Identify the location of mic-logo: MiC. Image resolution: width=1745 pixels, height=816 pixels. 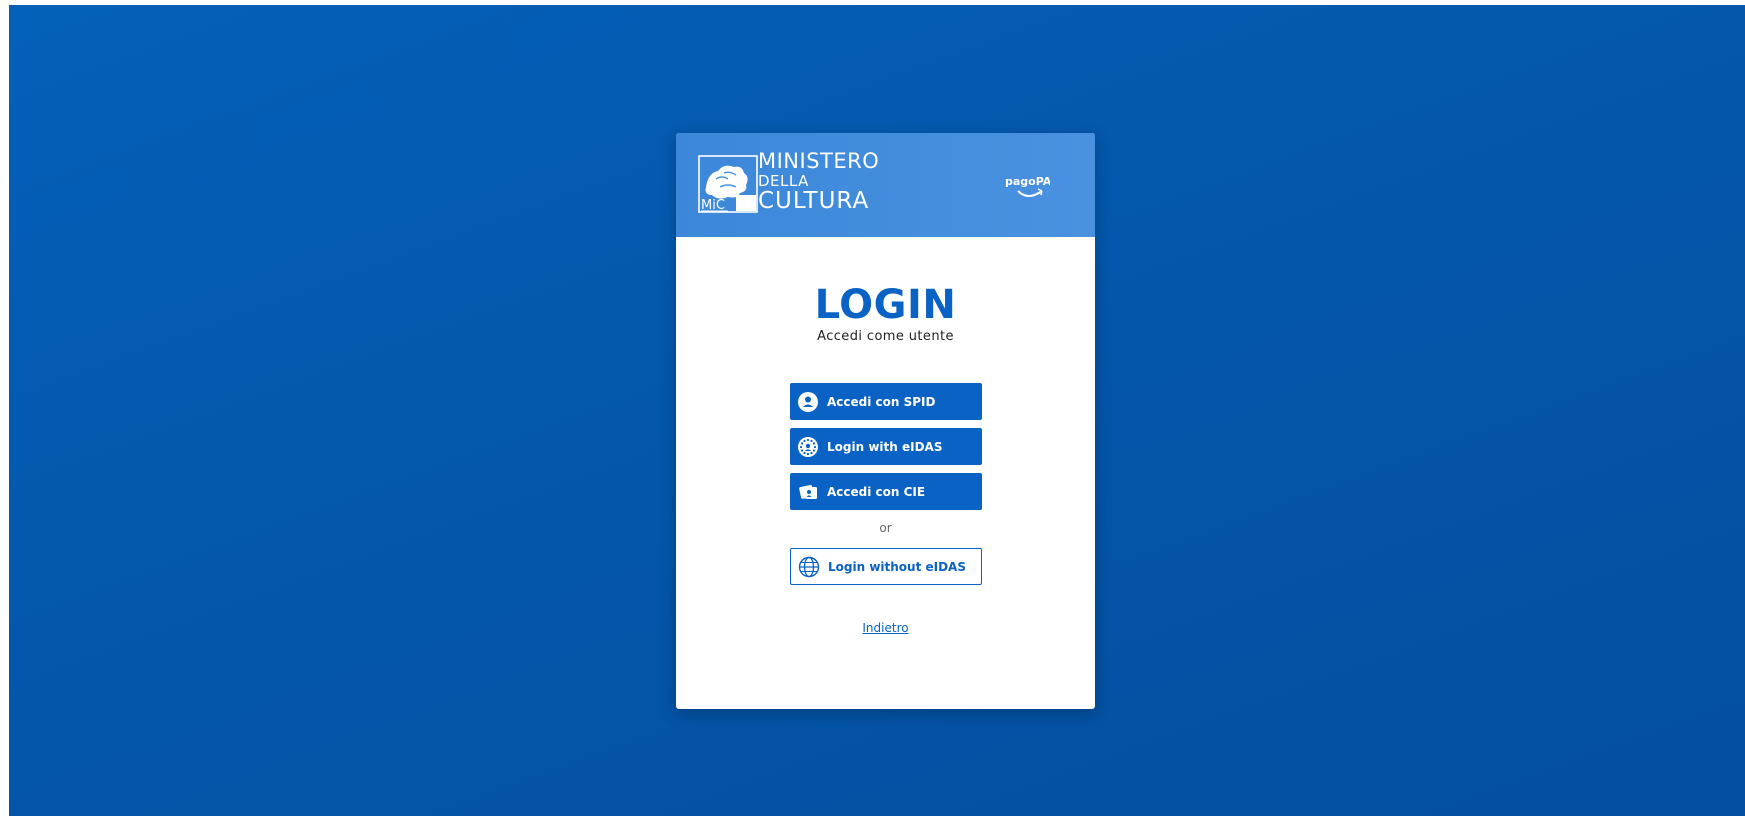
(728, 184).